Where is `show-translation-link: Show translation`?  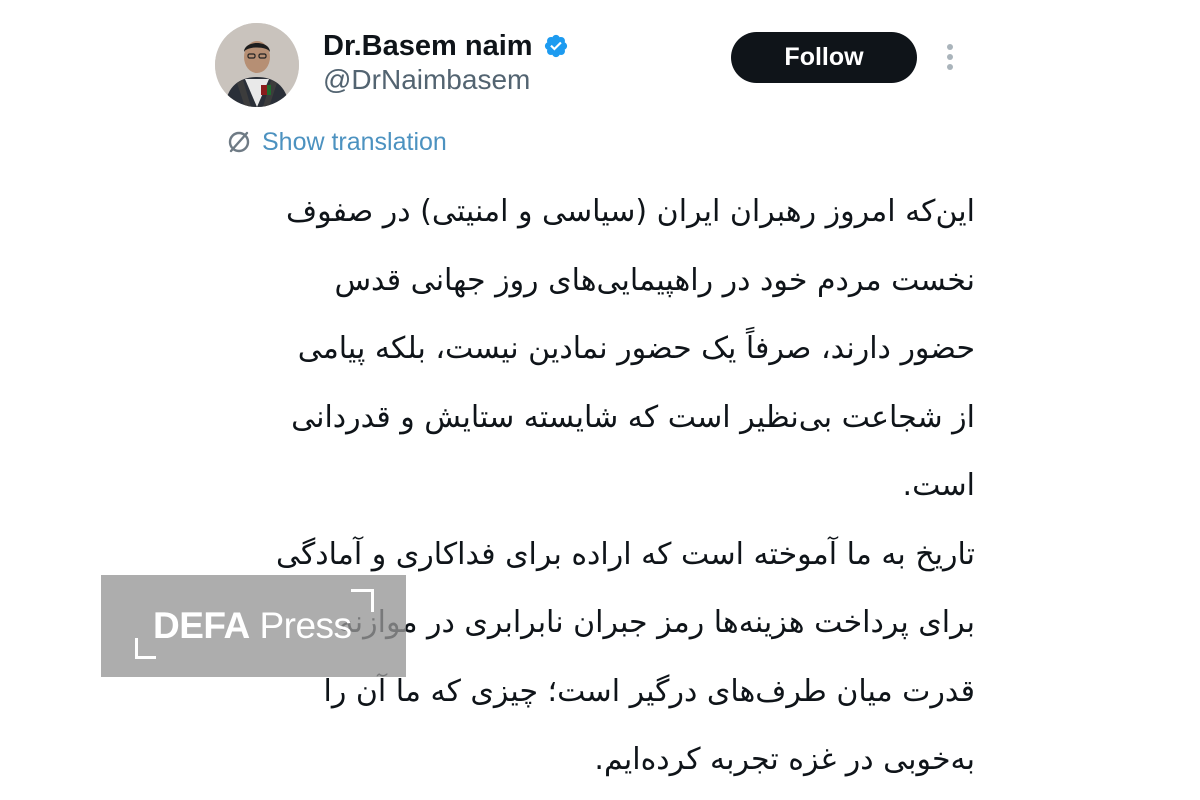 show-translation-link: Show translation is located at coordinates (336, 142).